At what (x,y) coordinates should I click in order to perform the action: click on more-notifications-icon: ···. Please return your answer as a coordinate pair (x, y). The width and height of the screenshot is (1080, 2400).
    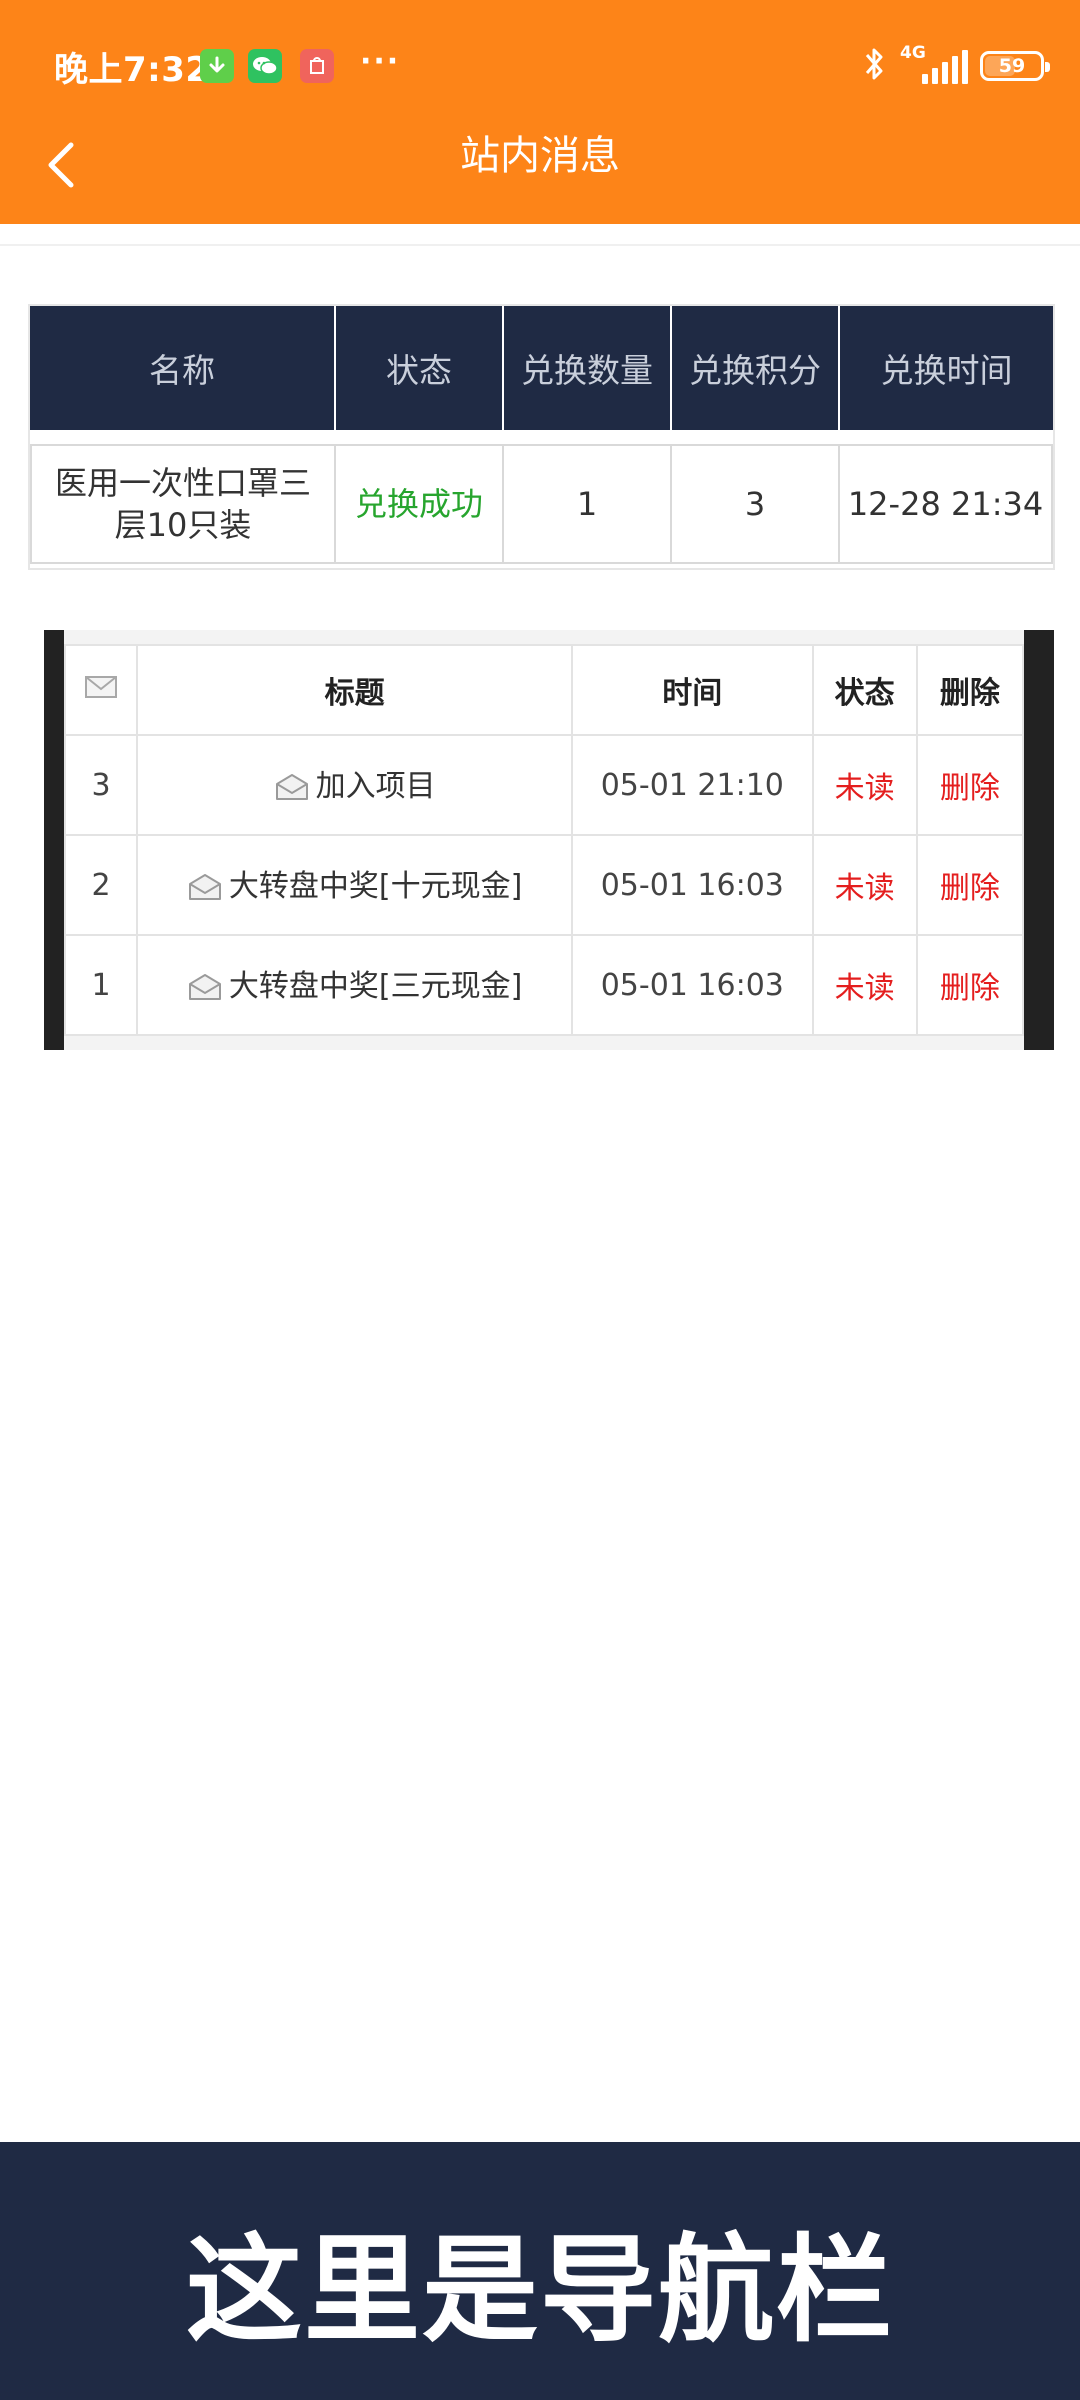
    Looking at the image, I should click on (380, 61).